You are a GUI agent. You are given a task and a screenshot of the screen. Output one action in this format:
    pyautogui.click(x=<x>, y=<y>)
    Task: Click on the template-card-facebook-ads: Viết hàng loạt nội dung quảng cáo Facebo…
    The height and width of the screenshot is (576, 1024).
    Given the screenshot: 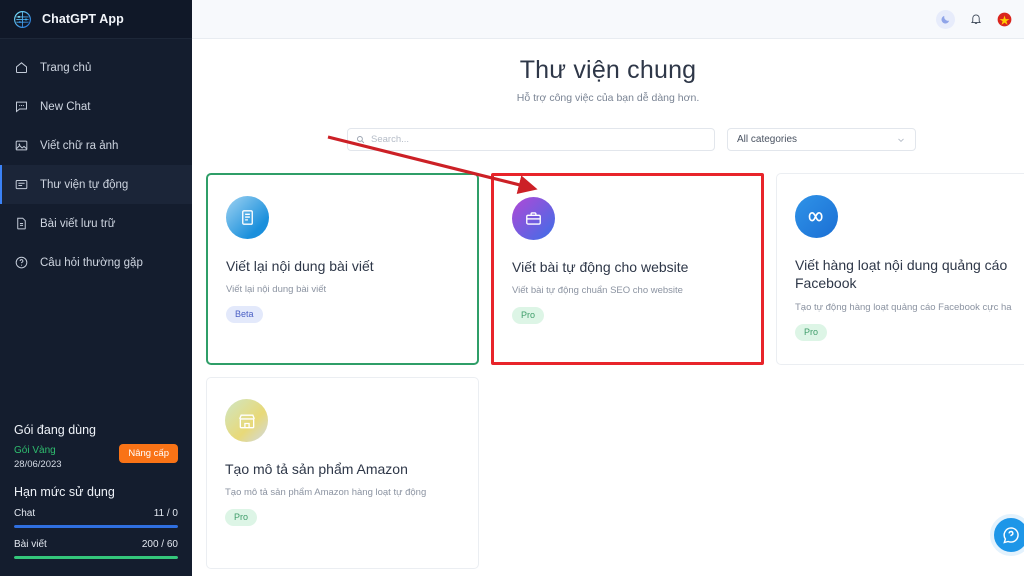 What is the action you would take?
    pyautogui.click(x=900, y=269)
    